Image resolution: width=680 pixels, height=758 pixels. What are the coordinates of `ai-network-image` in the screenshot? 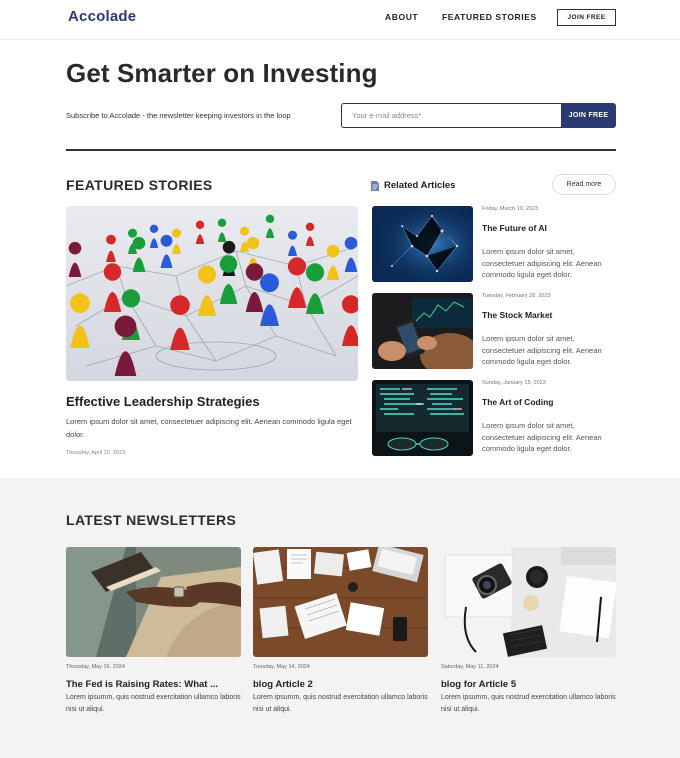 It's located at (422, 244).